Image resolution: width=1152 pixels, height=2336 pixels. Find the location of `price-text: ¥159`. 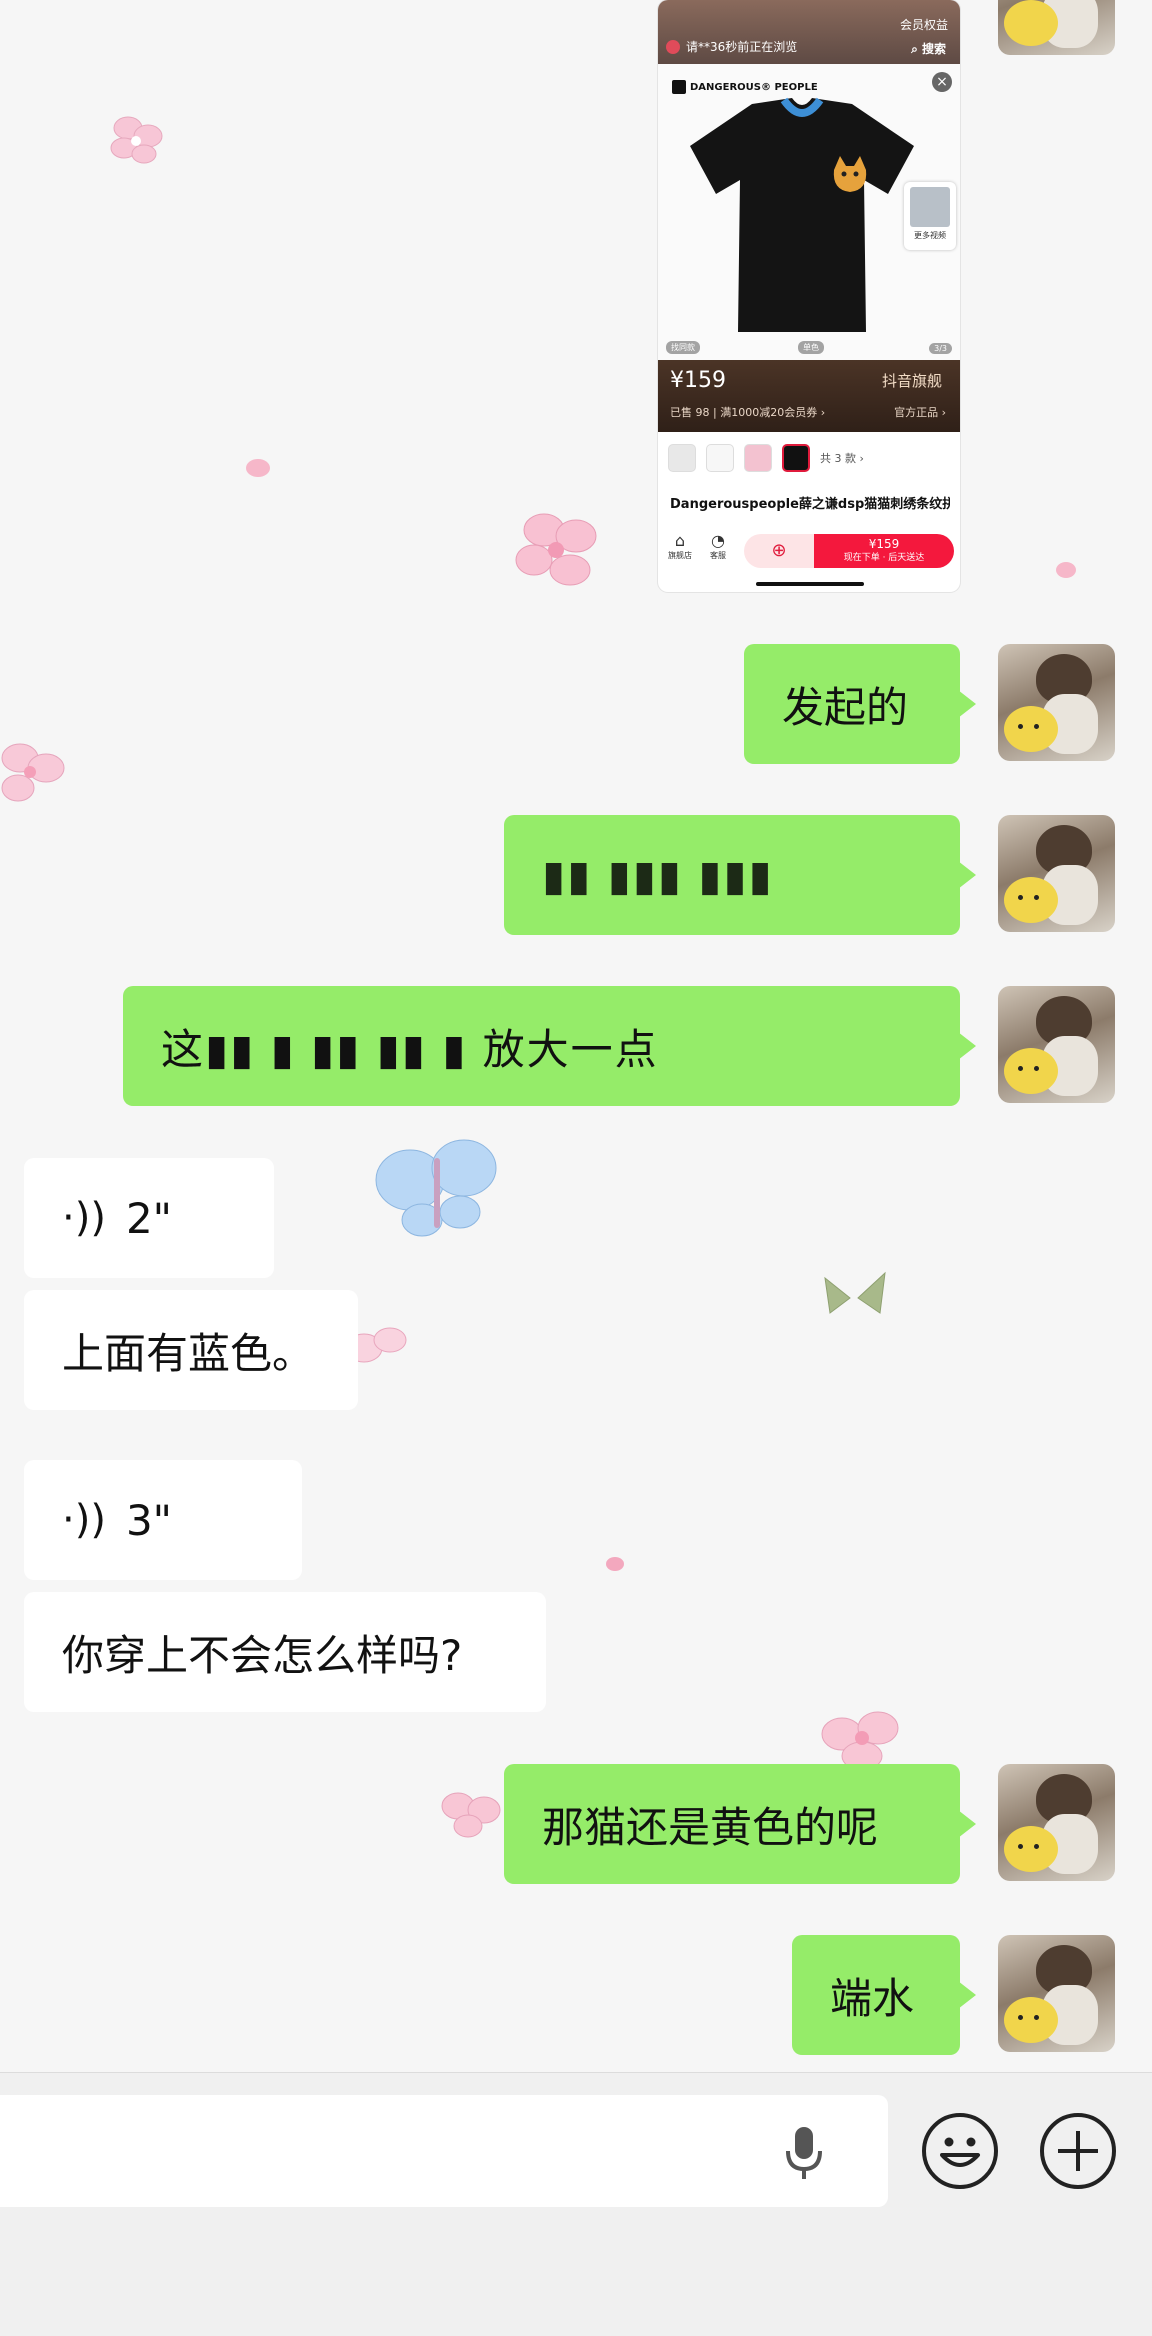

price-text: ¥159 is located at coordinates (698, 380).